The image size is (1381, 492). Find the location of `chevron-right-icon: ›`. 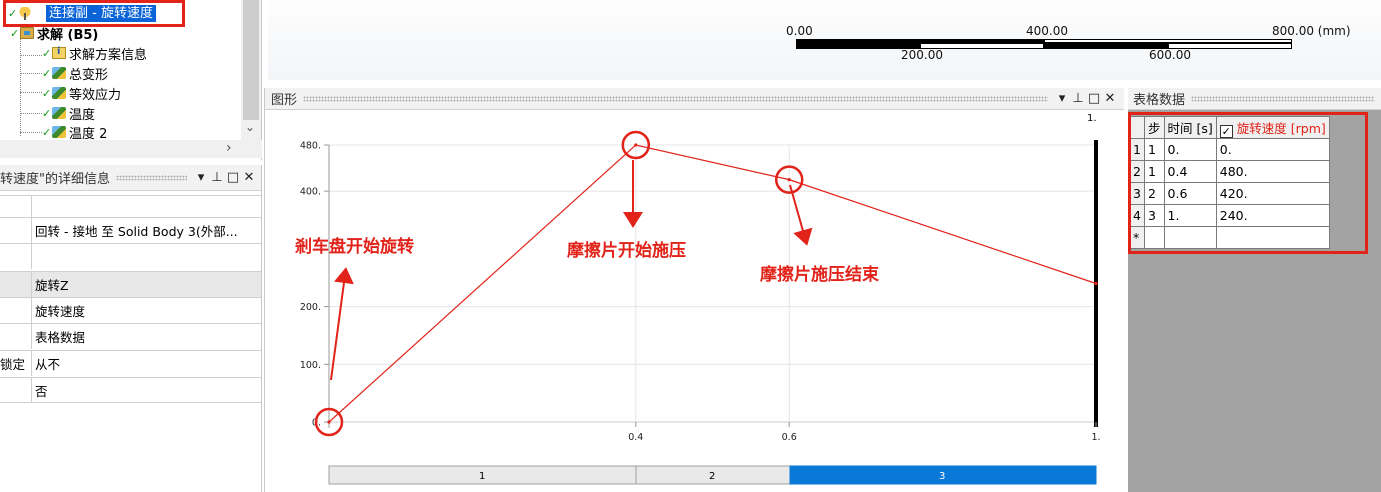

chevron-right-icon: › is located at coordinates (229, 148).